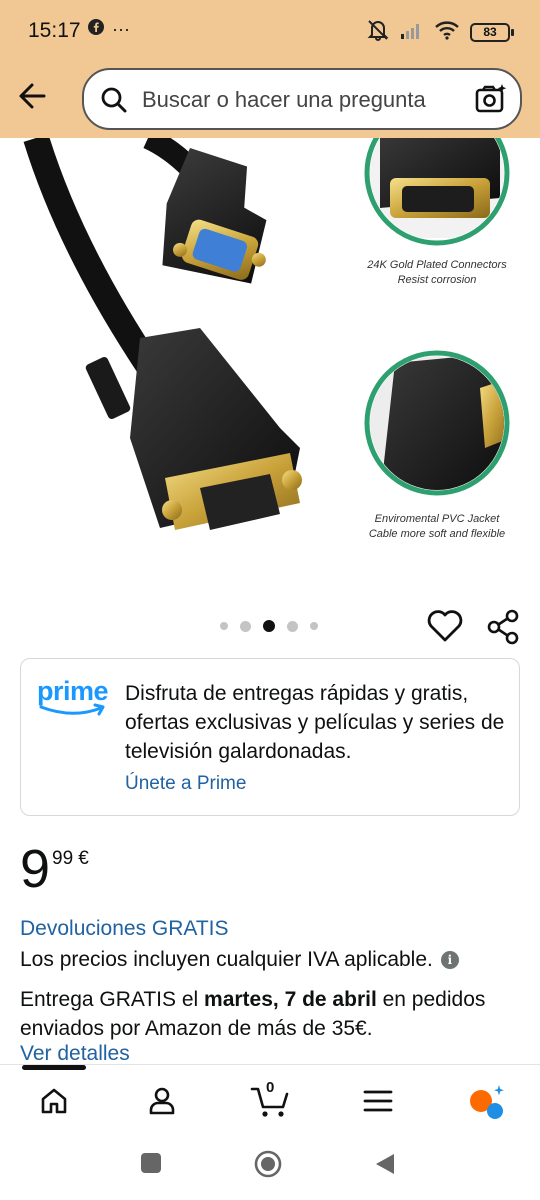  I want to click on nav-account, so click(162, 1101).